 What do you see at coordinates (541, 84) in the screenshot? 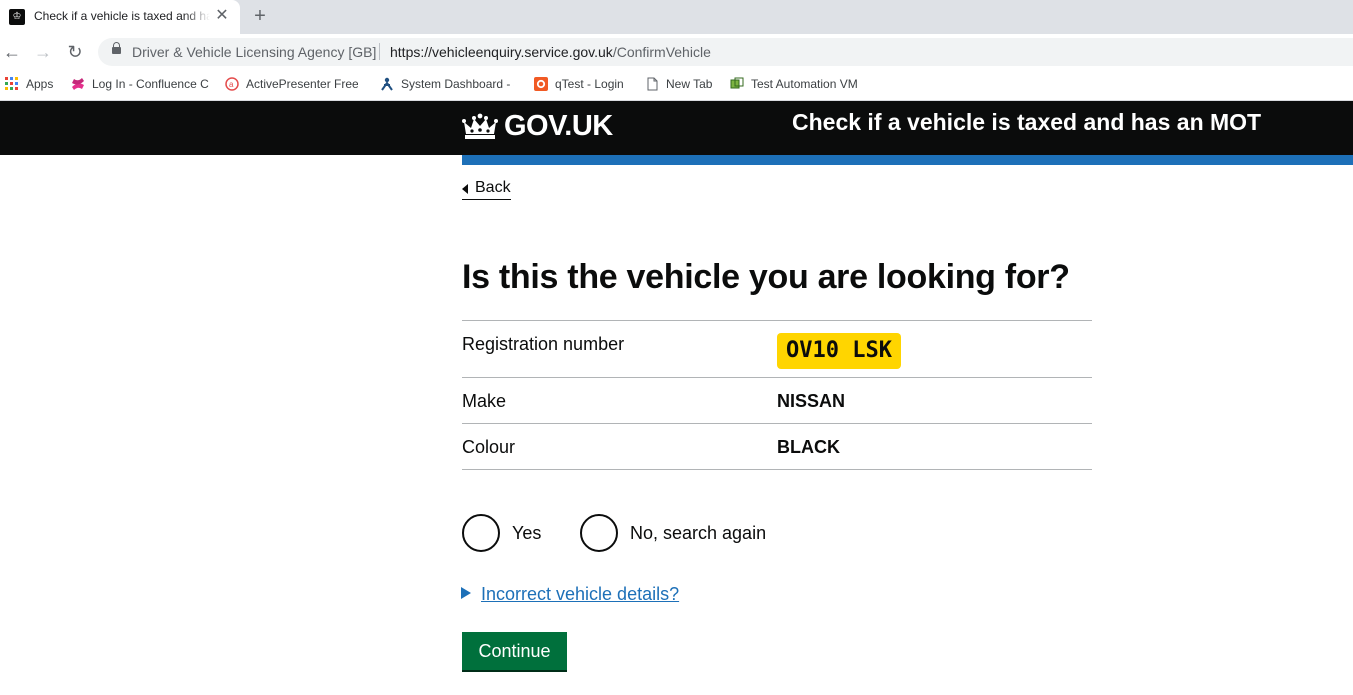
I see `qtest-icon` at bounding box center [541, 84].